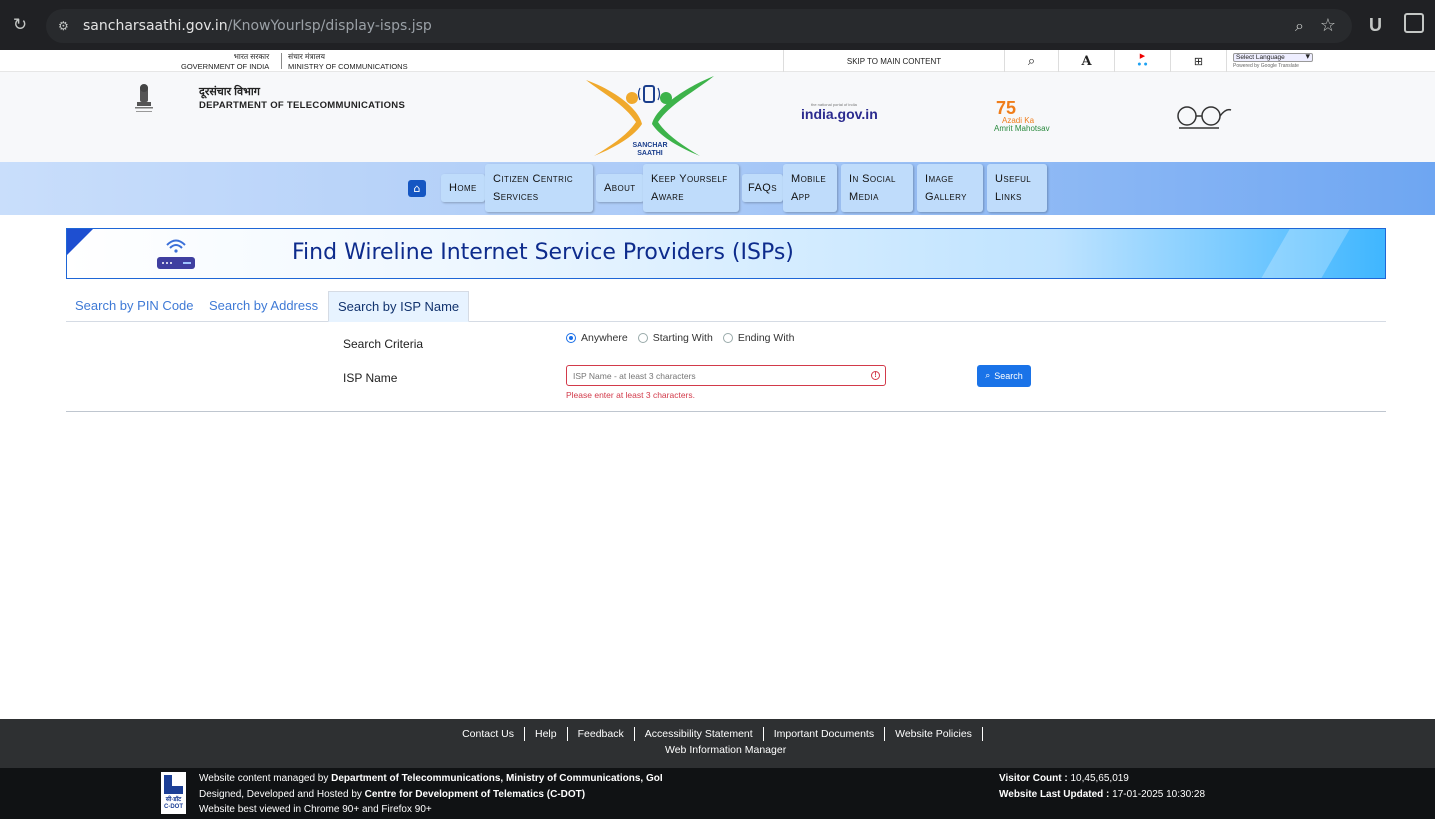 The image size is (1435, 819). Describe the element at coordinates (725, 750) in the screenshot. I see `footer-web-info-manager: Web Information Manager` at that location.